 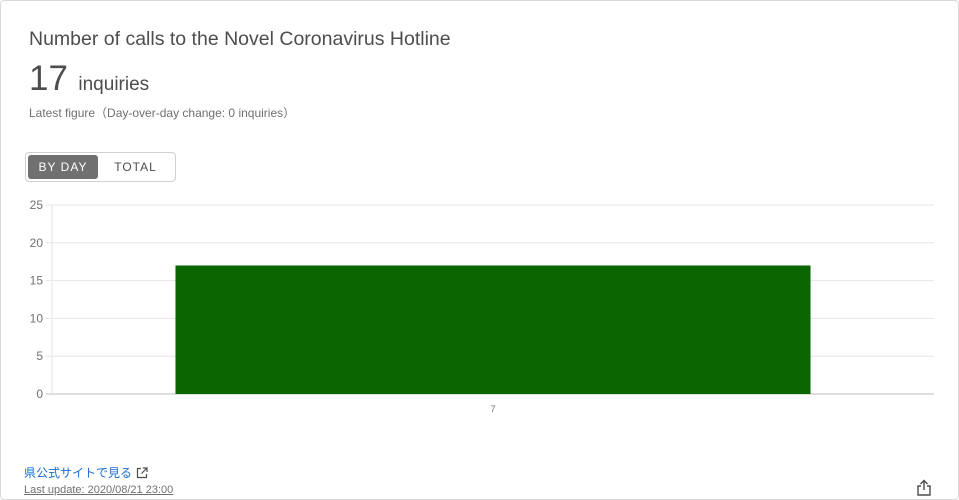 What do you see at coordinates (39, 356) in the screenshot?
I see `y-tick-label: 5` at bounding box center [39, 356].